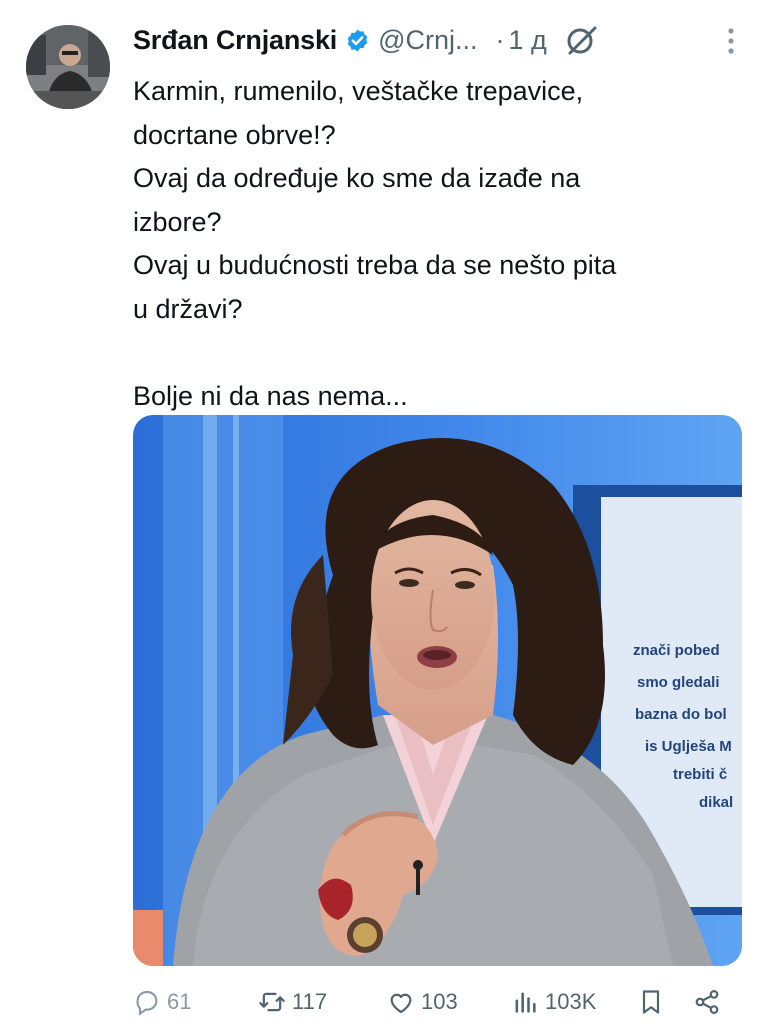 The image size is (768, 1027). I want to click on media-caption-line: smo gledali, so click(678, 682).